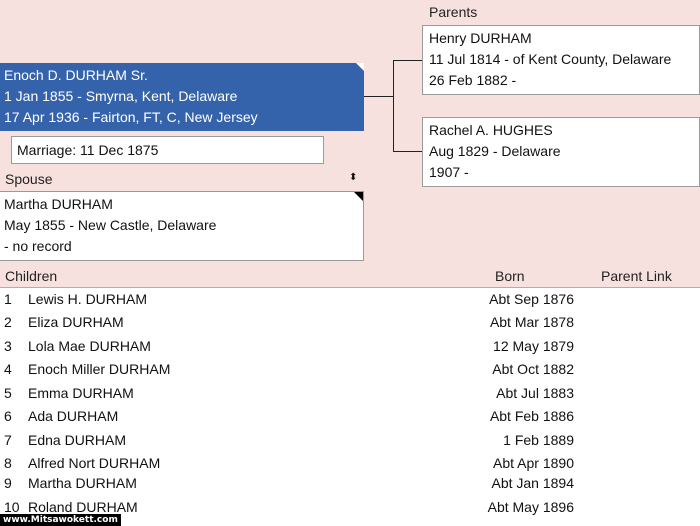 The height and width of the screenshot is (526, 700). I want to click on child-name: Emma DURHAM, so click(81, 393).